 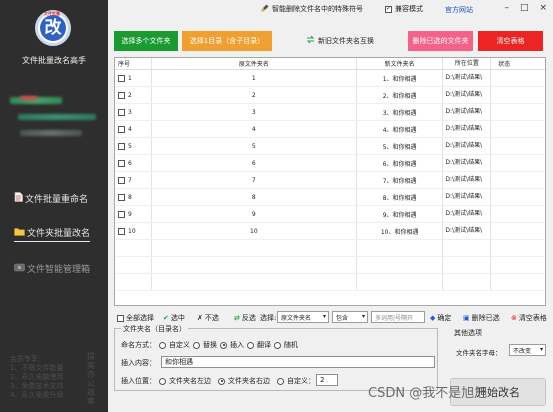 What do you see at coordinates (524, 8) in the screenshot?
I see `maximize-icon: □` at bounding box center [524, 8].